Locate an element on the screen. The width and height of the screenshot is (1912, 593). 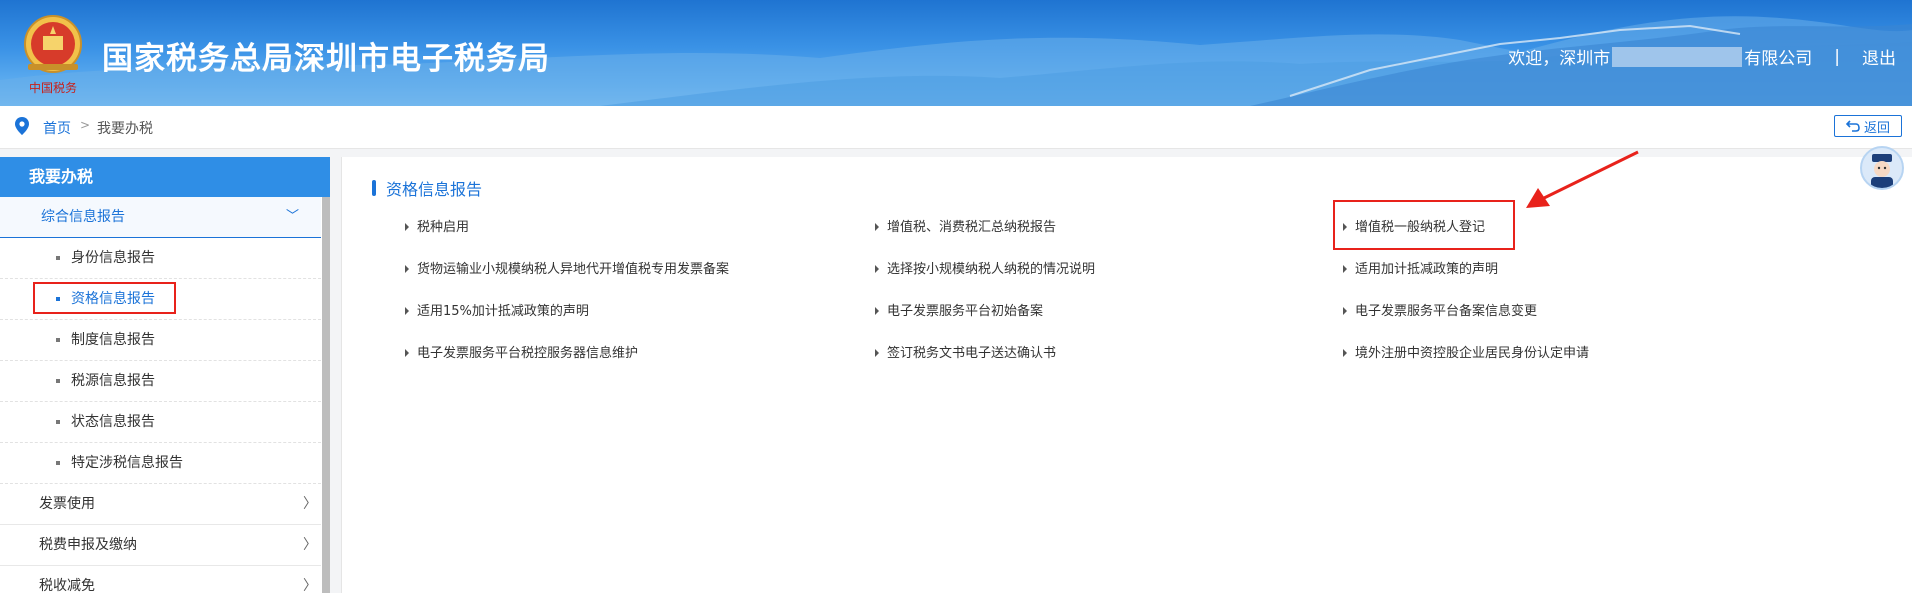
link-label: 选择按小规模纳税人纳税的情况说明 is located at coordinates (991, 269).